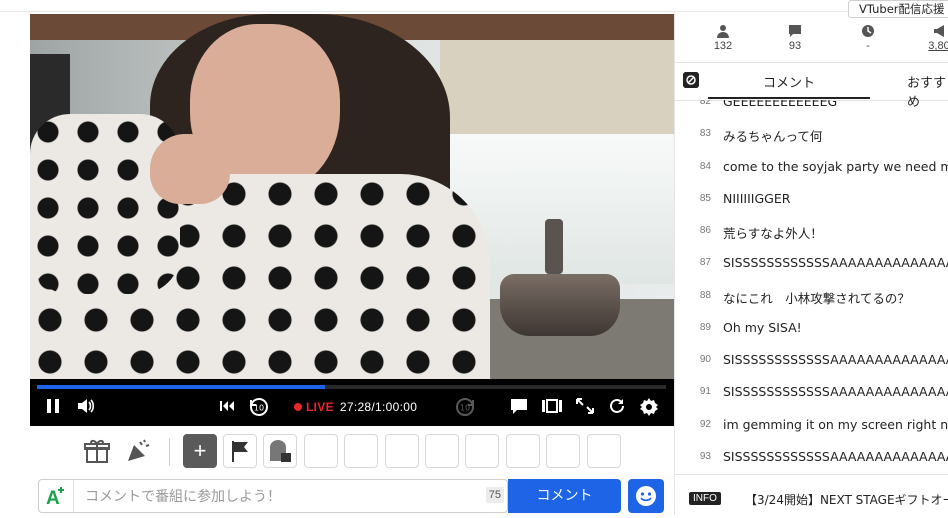 This screenshot has width=948, height=518. Describe the element at coordinates (757, 198) in the screenshot. I see `comment-text: NIIIIIIGGER` at that location.